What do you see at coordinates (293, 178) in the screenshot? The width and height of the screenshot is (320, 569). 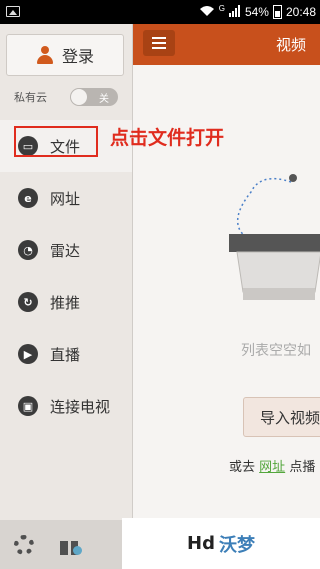 I see `bug-icon` at bounding box center [293, 178].